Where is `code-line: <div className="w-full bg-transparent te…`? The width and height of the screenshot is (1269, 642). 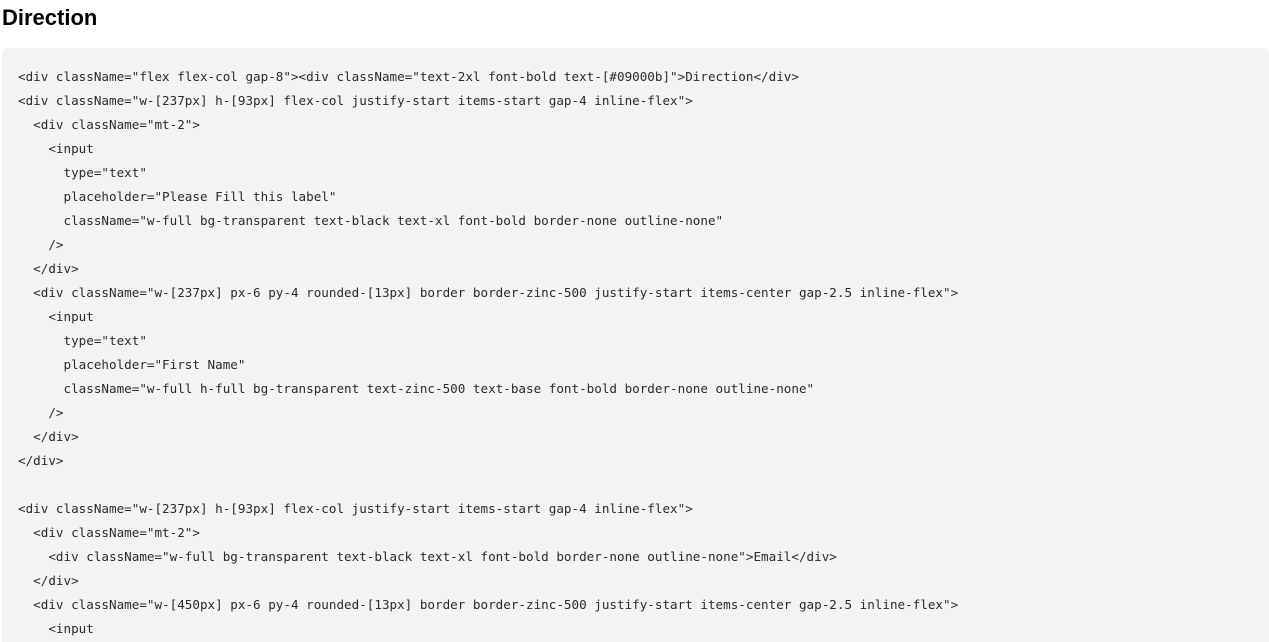 code-line: <div className="w-full bg-transparent te… is located at coordinates (427, 556).